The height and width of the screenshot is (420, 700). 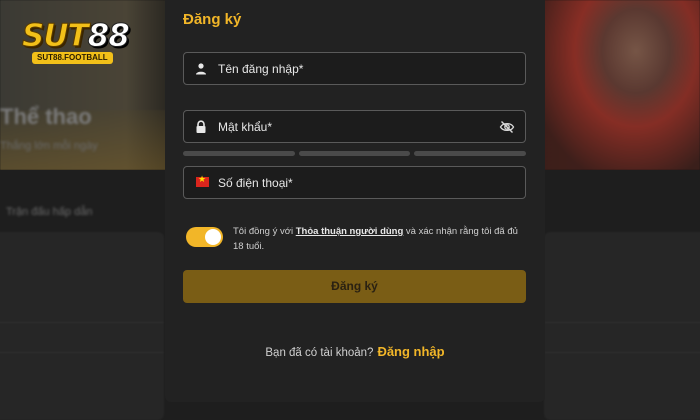 What do you see at coordinates (202, 180) in the screenshot?
I see `vietnam-flag-icon` at bounding box center [202, 180].